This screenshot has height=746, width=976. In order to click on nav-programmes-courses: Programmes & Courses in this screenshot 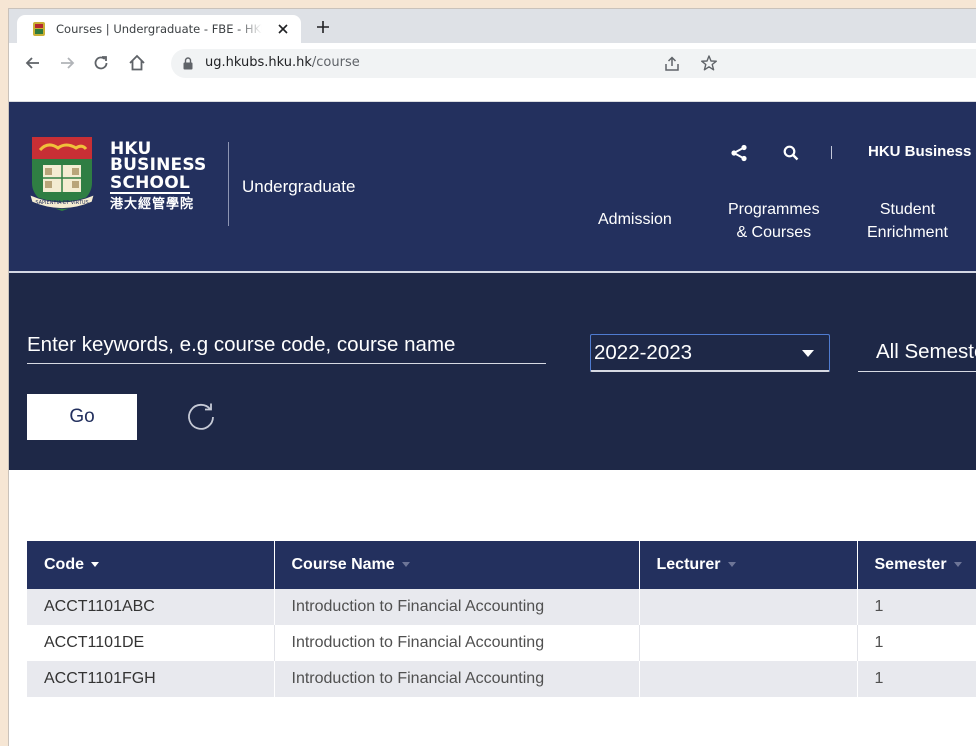, I will do `click(774, 221)`.